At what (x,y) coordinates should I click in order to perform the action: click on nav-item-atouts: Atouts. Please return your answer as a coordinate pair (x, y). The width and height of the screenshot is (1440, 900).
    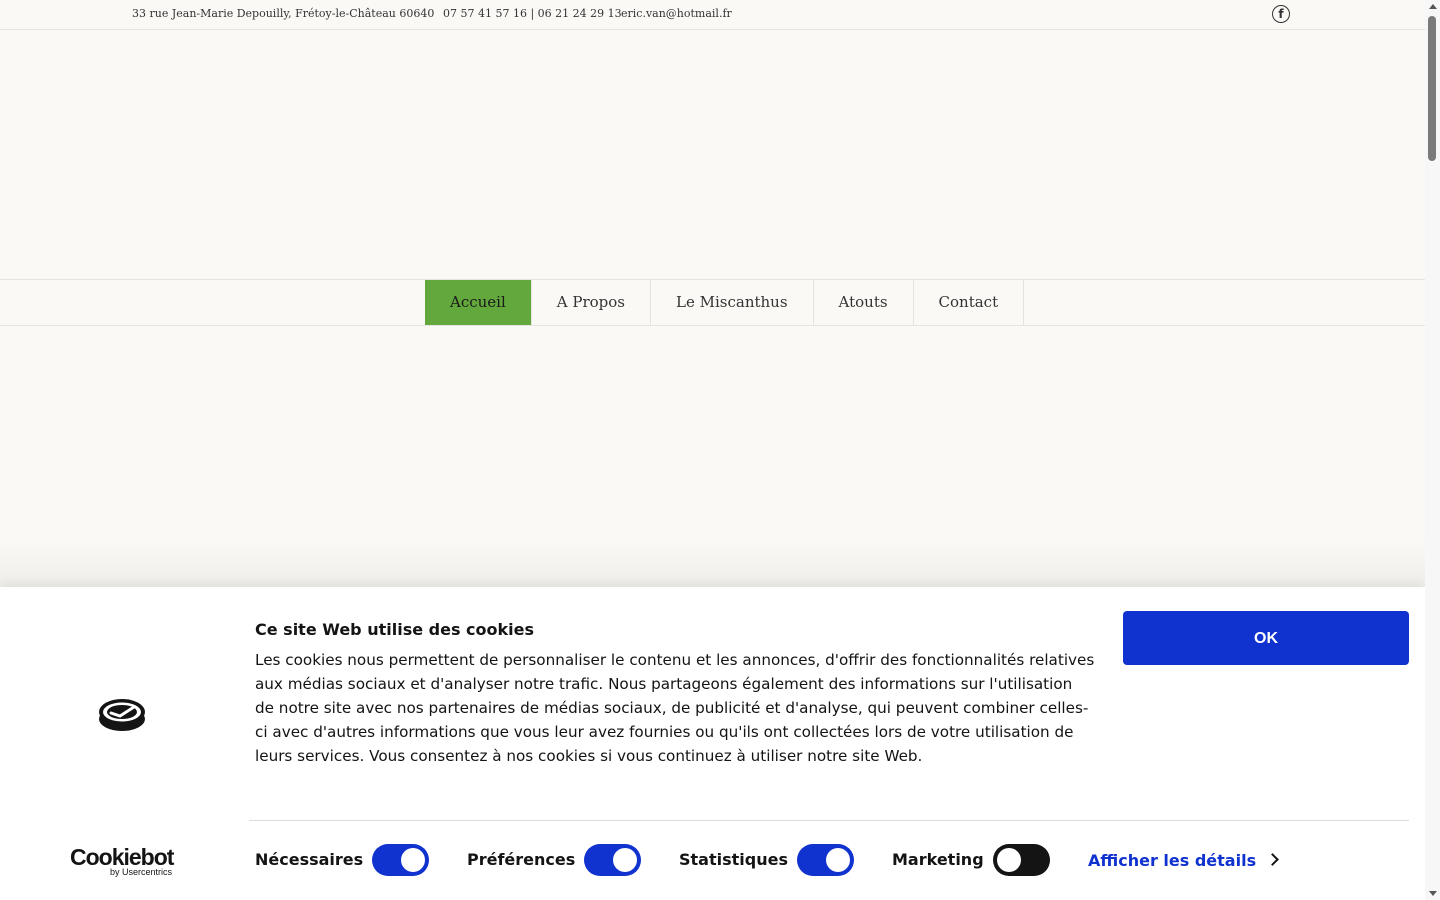
    Looking at the image, I should click on (864, 302).